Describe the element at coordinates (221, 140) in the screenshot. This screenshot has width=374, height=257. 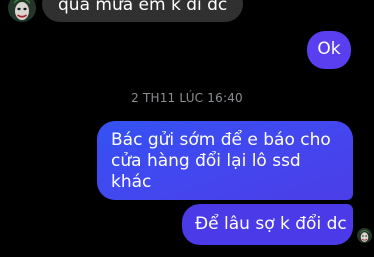
I see `outgoing-message-line-1: Bác gửi sớm để e báo cho` at that location.